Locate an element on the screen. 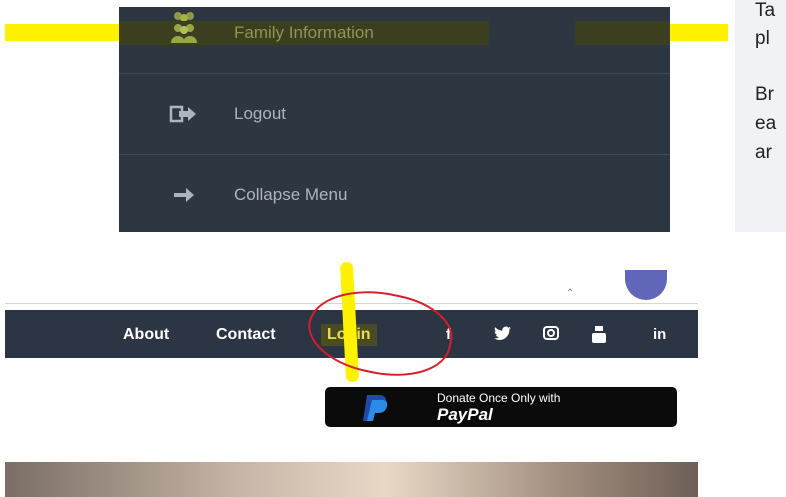 This screenshot has height=497, width=786. hero-image is located at coordinates (351, 479).